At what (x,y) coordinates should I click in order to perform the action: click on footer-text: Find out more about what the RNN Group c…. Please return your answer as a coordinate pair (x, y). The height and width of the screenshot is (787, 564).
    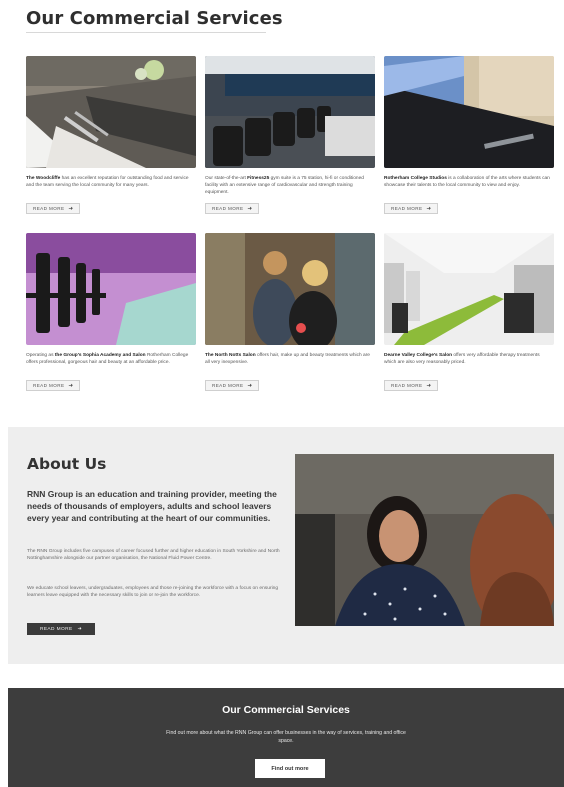
    Looking at the image, I should click on (286, 737).